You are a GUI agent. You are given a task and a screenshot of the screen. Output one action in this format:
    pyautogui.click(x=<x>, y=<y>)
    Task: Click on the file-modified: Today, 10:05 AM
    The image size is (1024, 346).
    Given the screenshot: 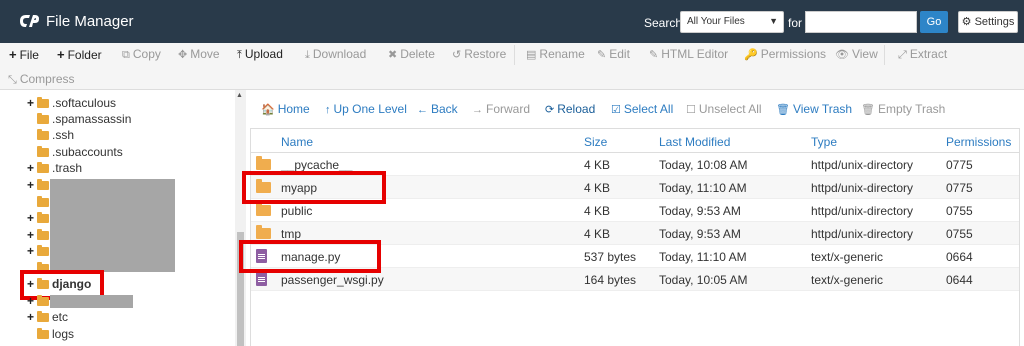 What is the action you would take?
    pyautogui.click(x=703, y=280)
    